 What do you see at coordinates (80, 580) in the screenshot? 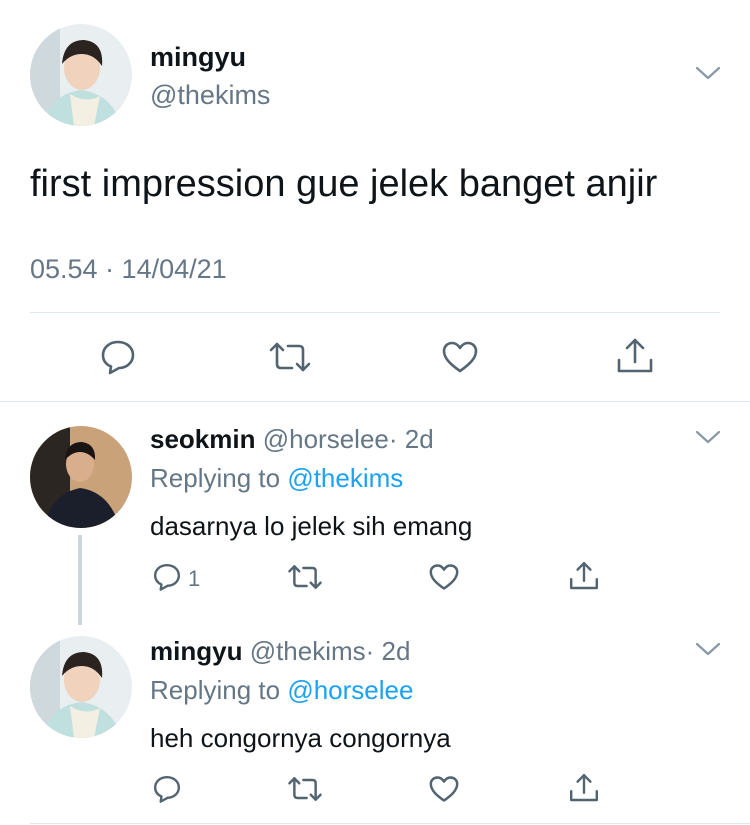
I see `thread-connector` at bounding box center [80, 580].